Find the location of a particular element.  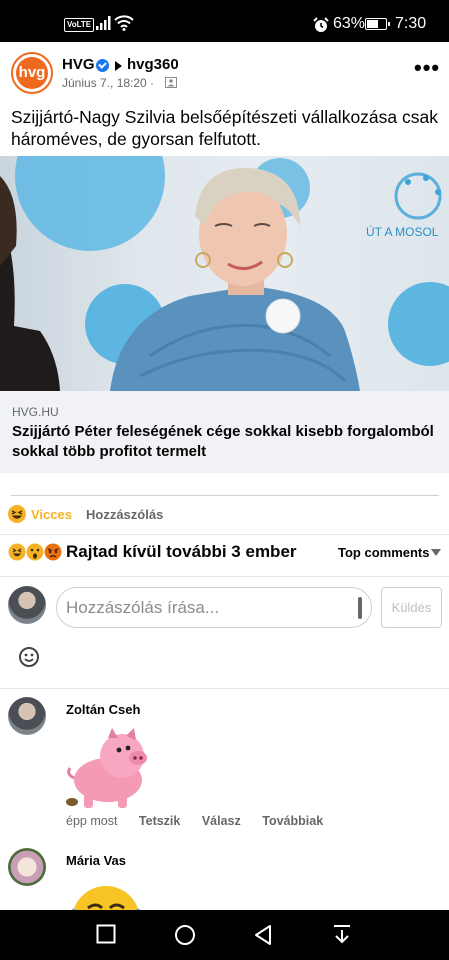

emoji-picker-icon is located at coordinates (29, 657).